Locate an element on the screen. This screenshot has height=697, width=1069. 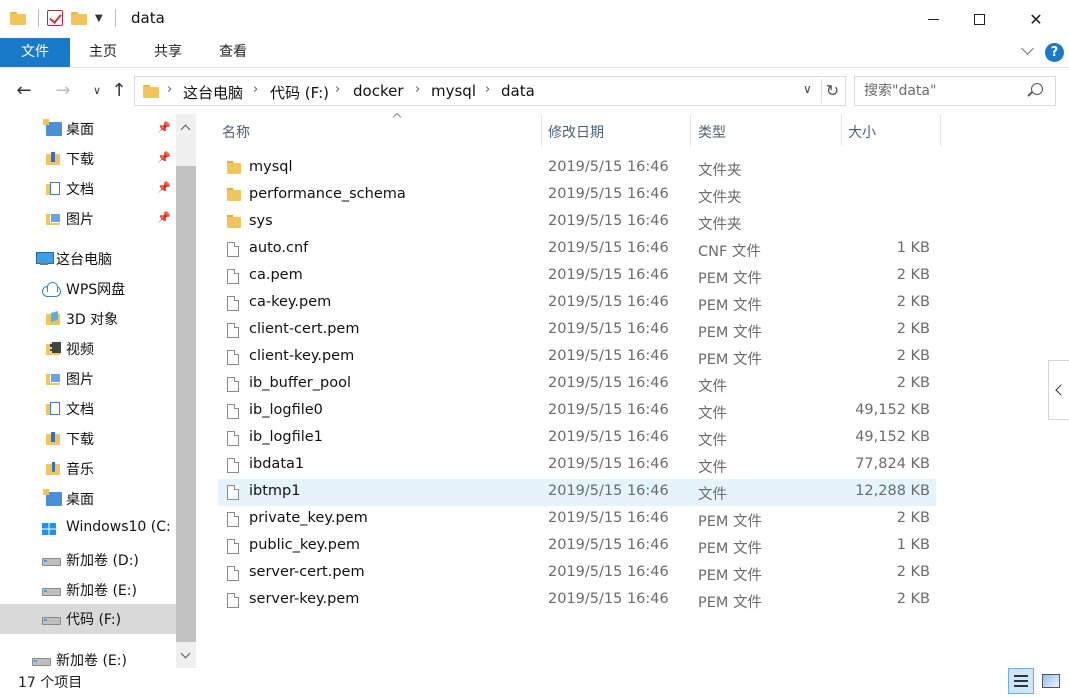
nav-item-pictures: 图片 is located at coordinates (88, 379).